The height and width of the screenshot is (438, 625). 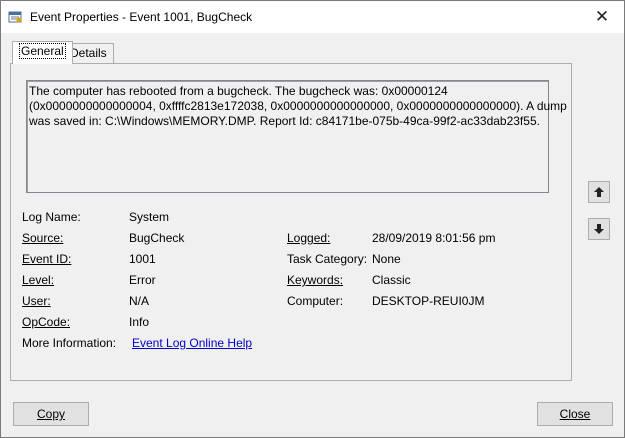 What do you see at coordinates (43, 238) in the screenshot?
I see `source-label: Source:` at bounding box center [43, 238].